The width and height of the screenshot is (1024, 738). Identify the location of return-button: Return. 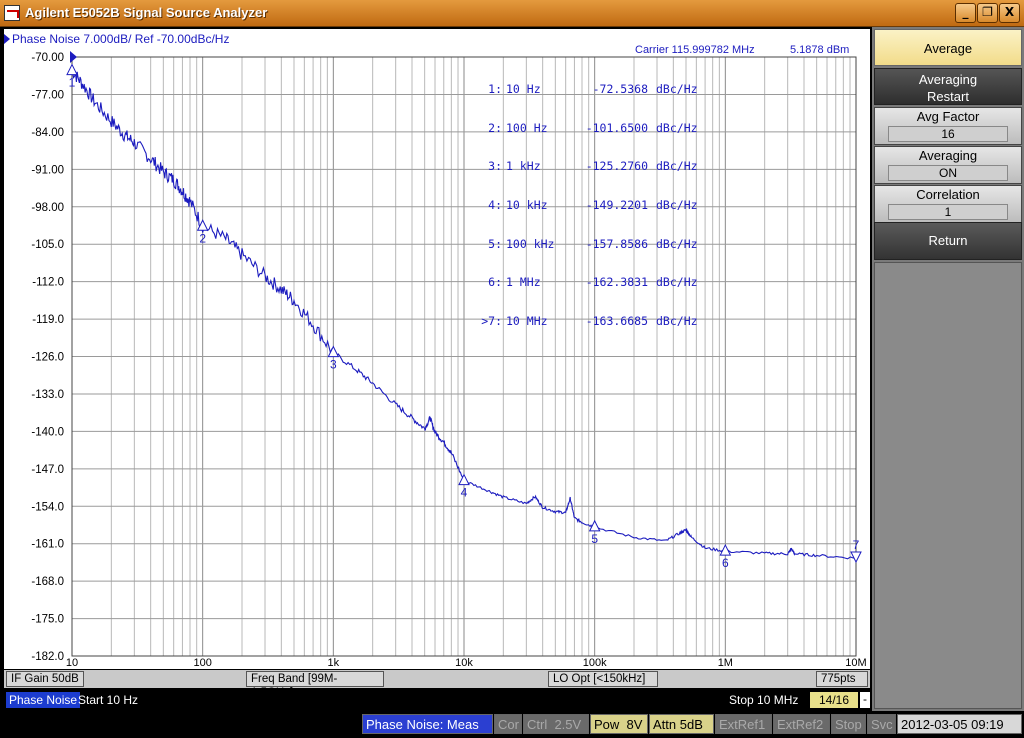
(948, 241).